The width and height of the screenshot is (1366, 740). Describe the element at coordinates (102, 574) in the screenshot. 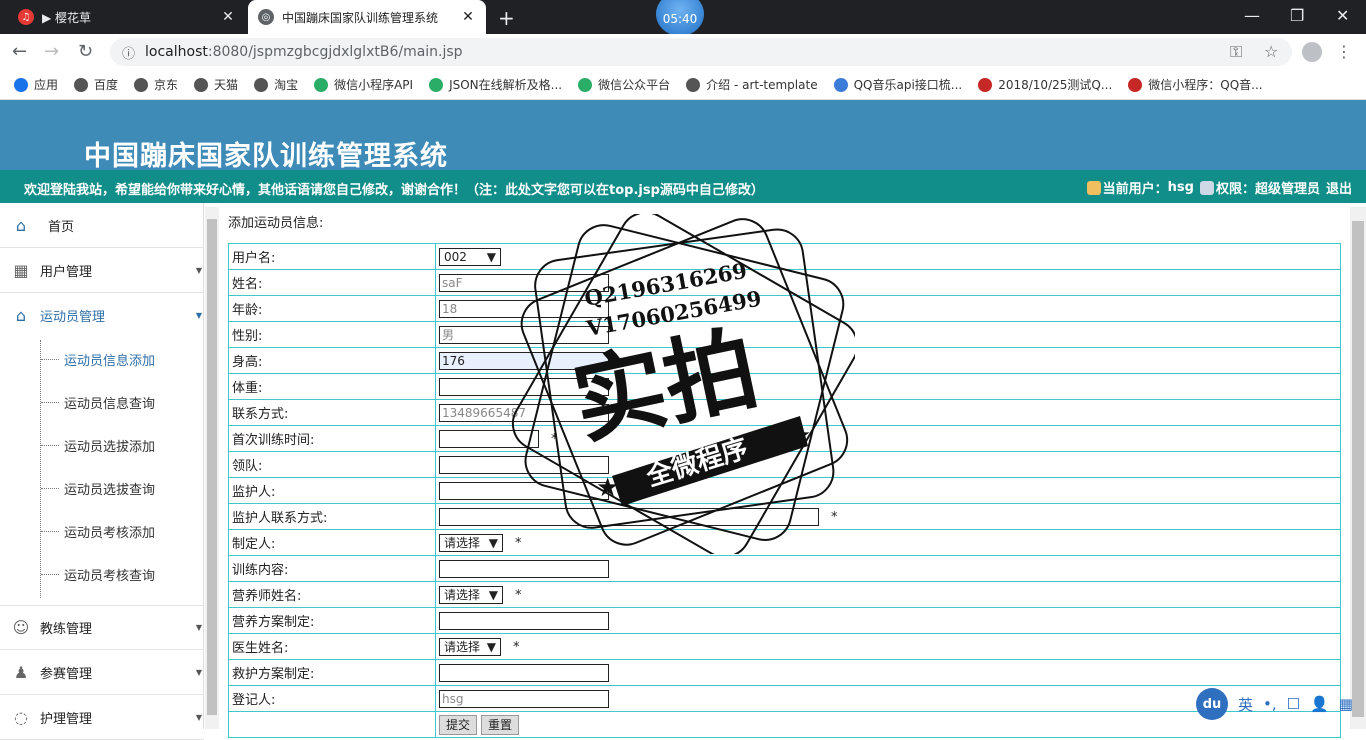

I see `submenu-assessment-query: 运动员考核查询` at that location.